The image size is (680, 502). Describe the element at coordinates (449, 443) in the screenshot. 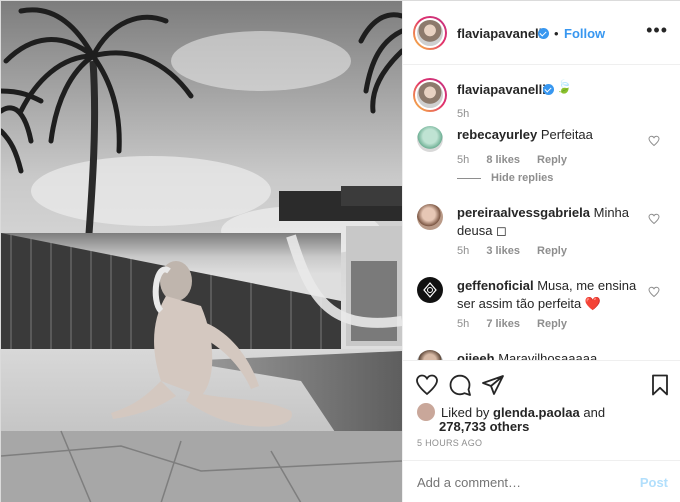

I see `post-timestamp: 5 HOURS AGO` at that location.